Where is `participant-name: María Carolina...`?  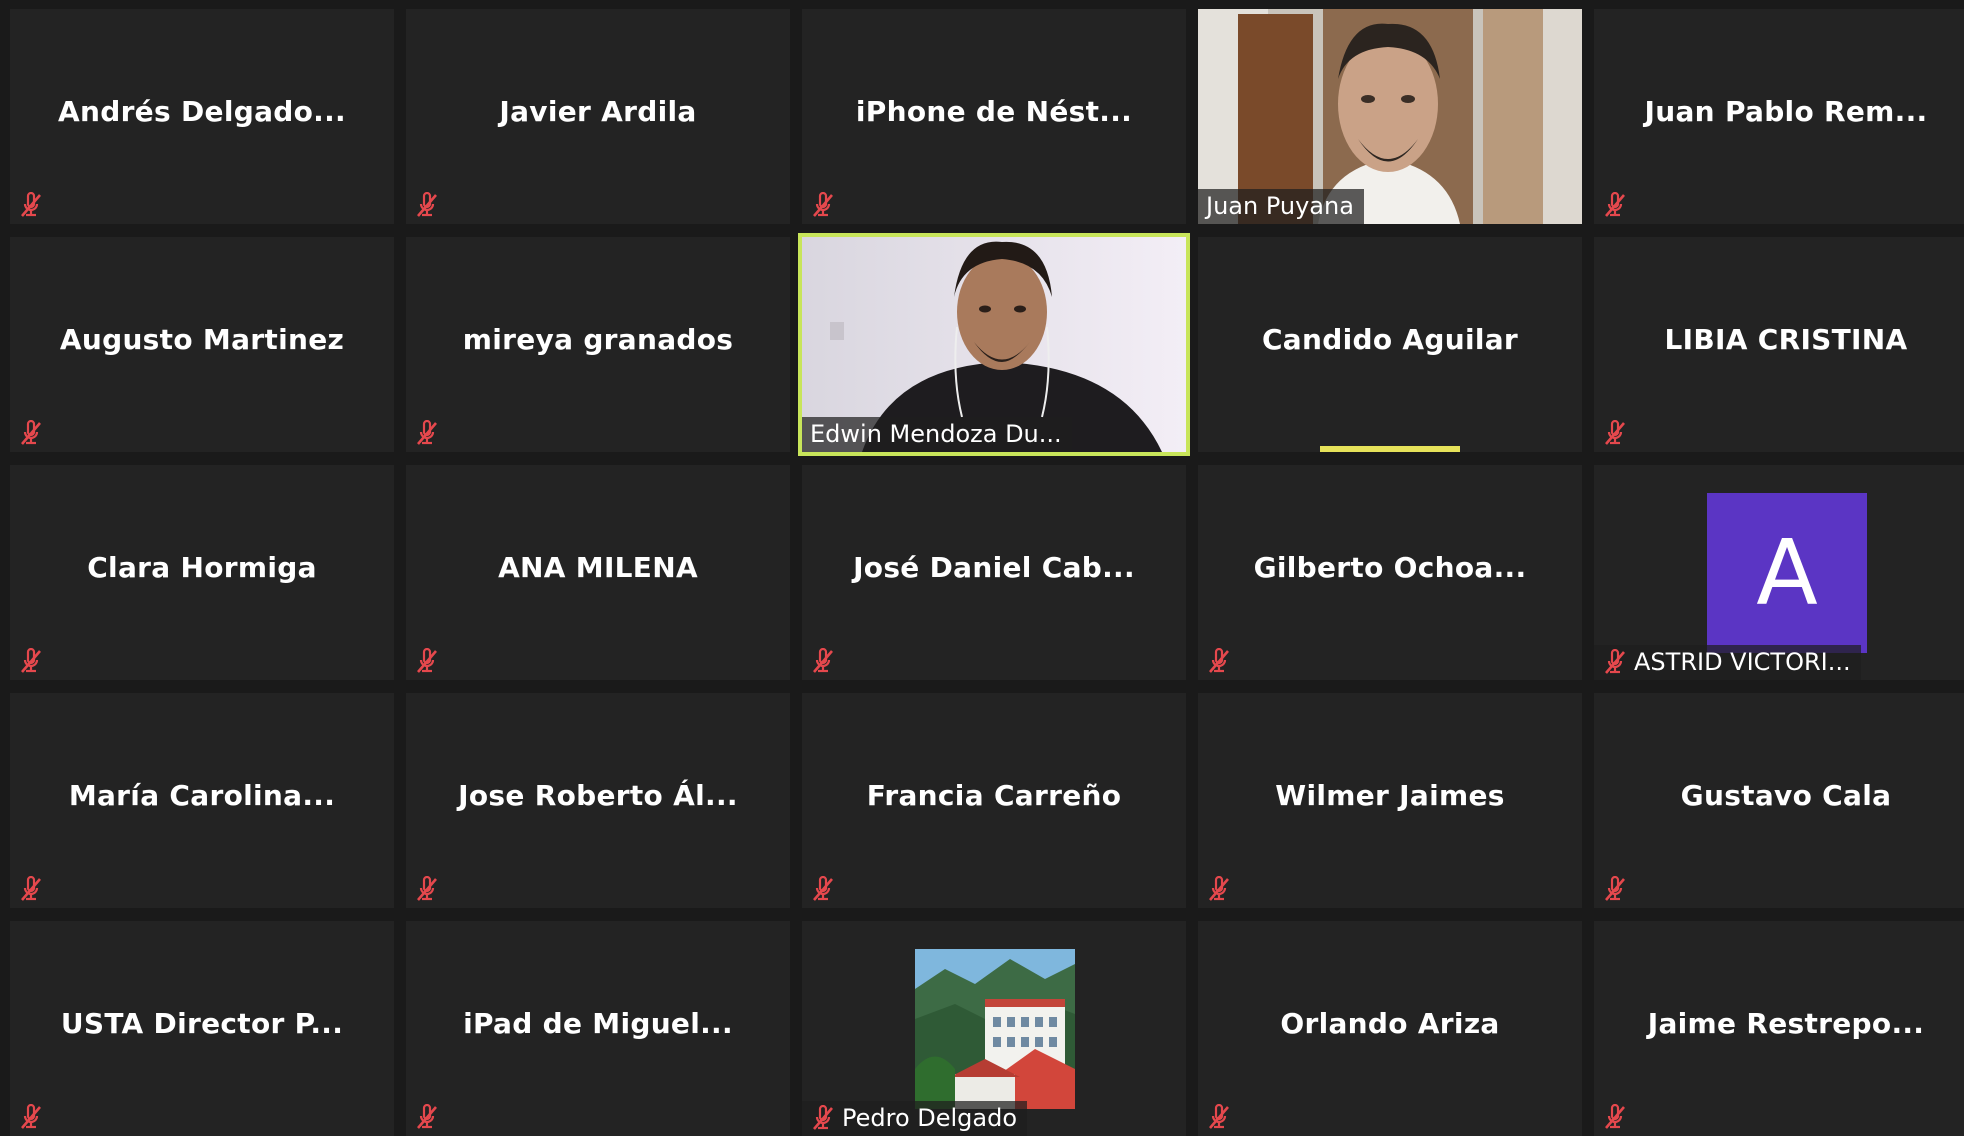 participant-name: María Carolina... is located at coordinates (202, 795).